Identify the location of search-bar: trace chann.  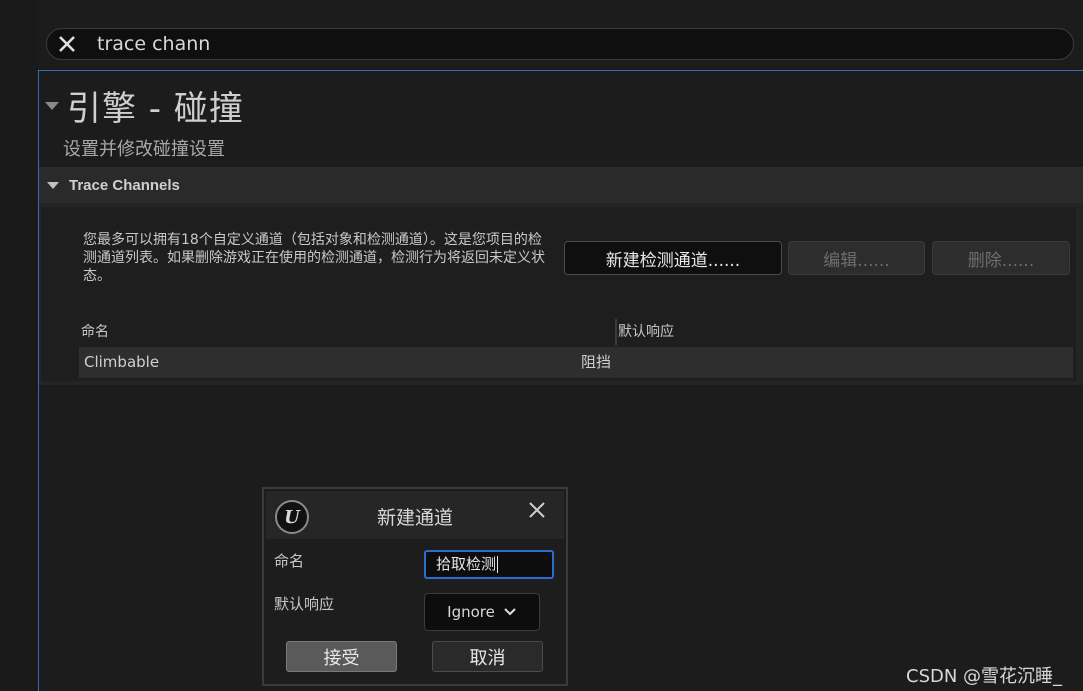
(560, 44).